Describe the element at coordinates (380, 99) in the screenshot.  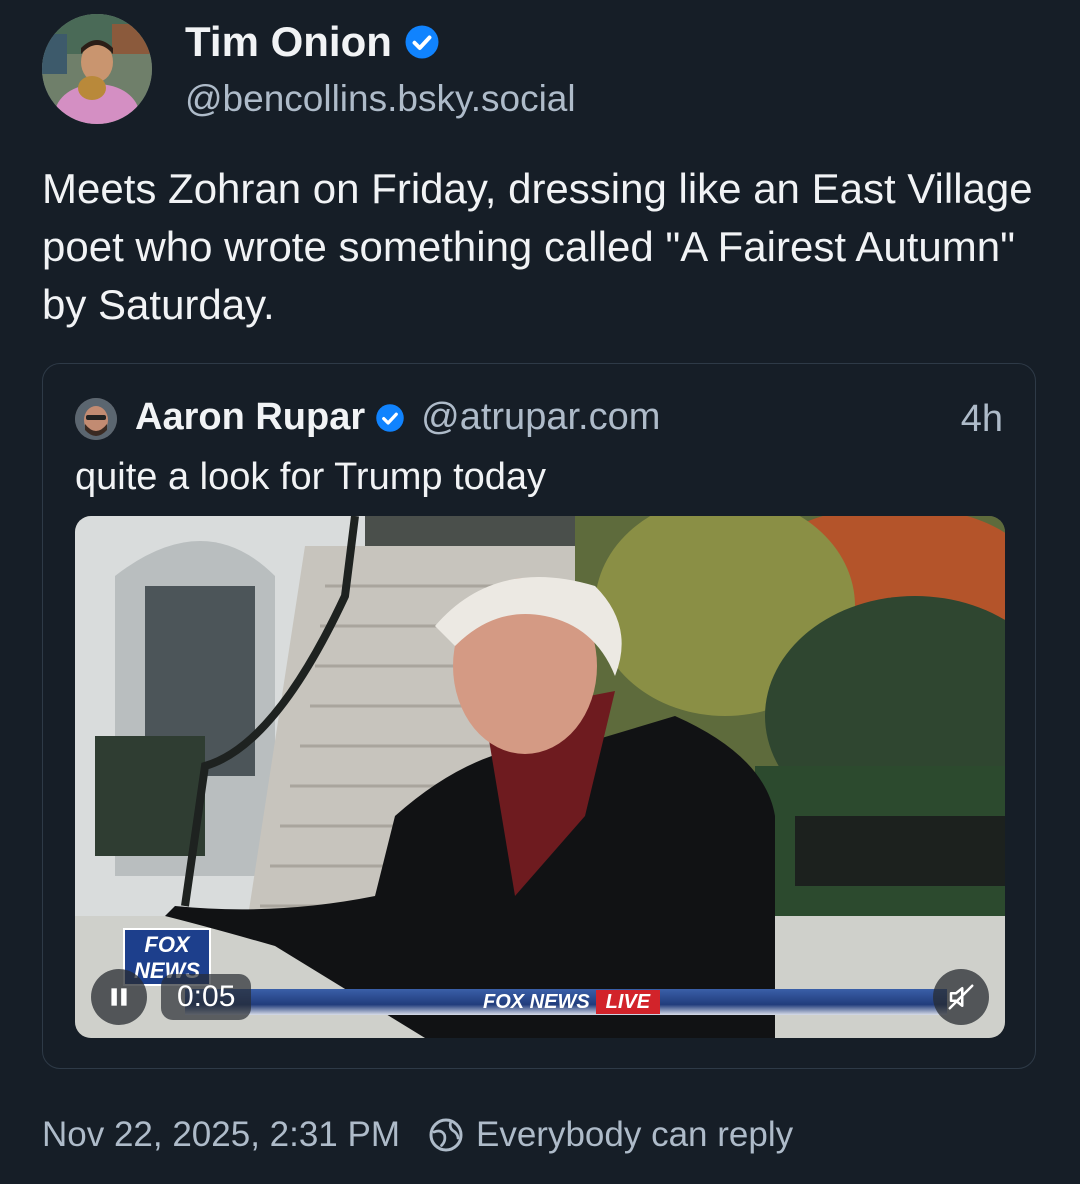
I see `author-handle: @bencollins.bsky.social` at that location.